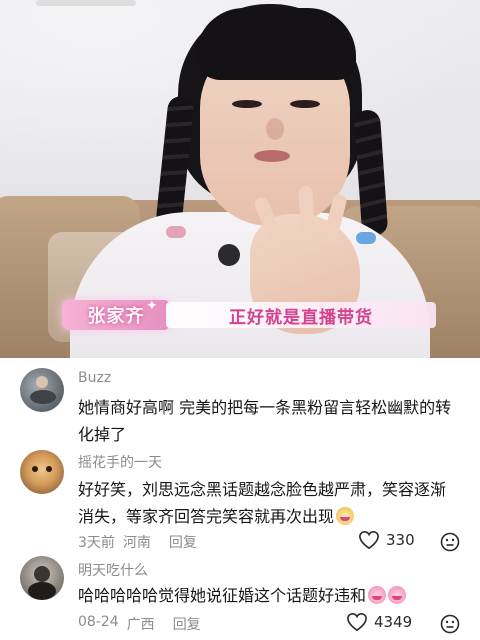 This screenshot has height=640, width=480. I want to click on username: 明天吃什么, so click(113, 570).